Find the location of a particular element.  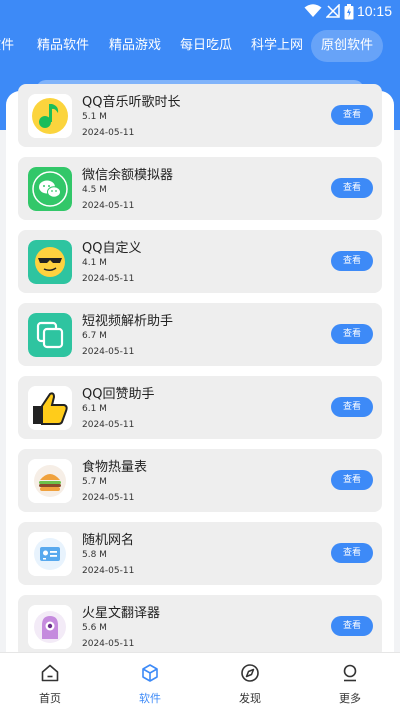

list-item: 食物热量表 5.7 M 2024-05-11 查看 is located at coordinates (200, 480).